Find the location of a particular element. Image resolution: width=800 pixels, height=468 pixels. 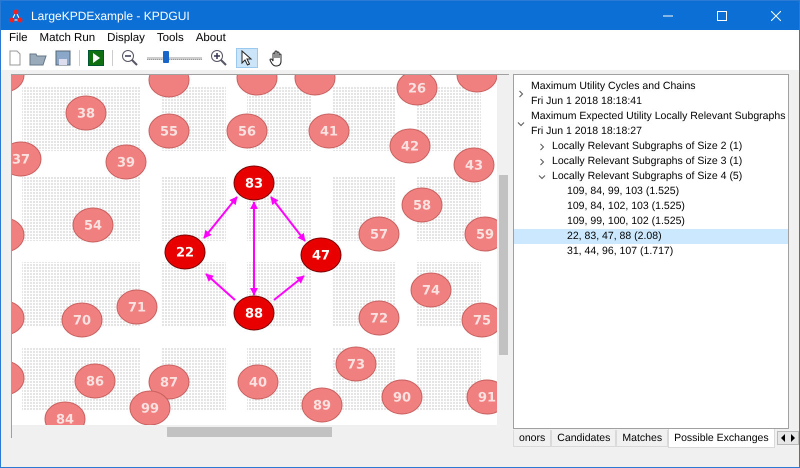

tree-item: 109, 99, 100, 102 (1.525) is located at coordinates (651, 221).